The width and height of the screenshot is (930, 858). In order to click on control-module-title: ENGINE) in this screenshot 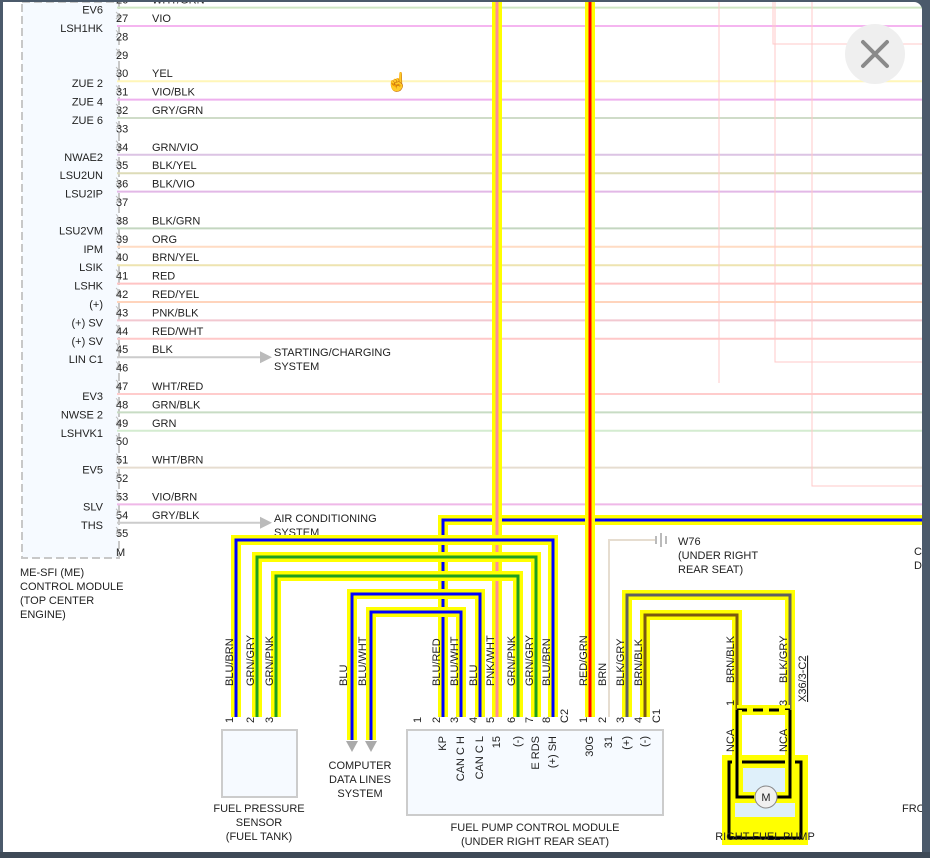, I will do `click(43, 615)`.